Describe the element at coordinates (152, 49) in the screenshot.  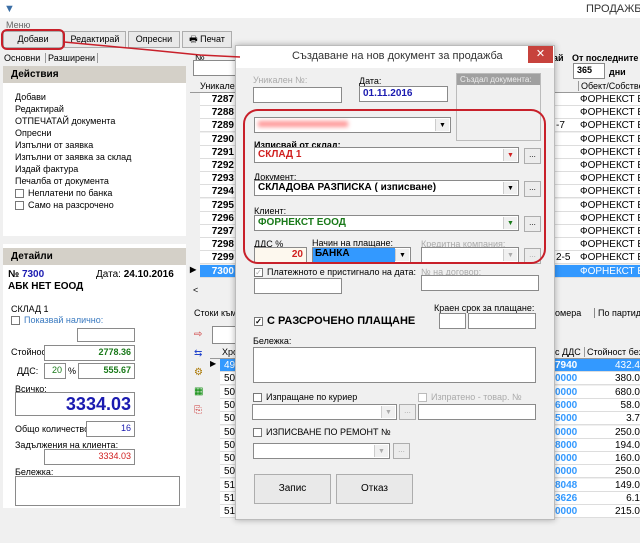
I see `annotation-arrow-line` at that location.